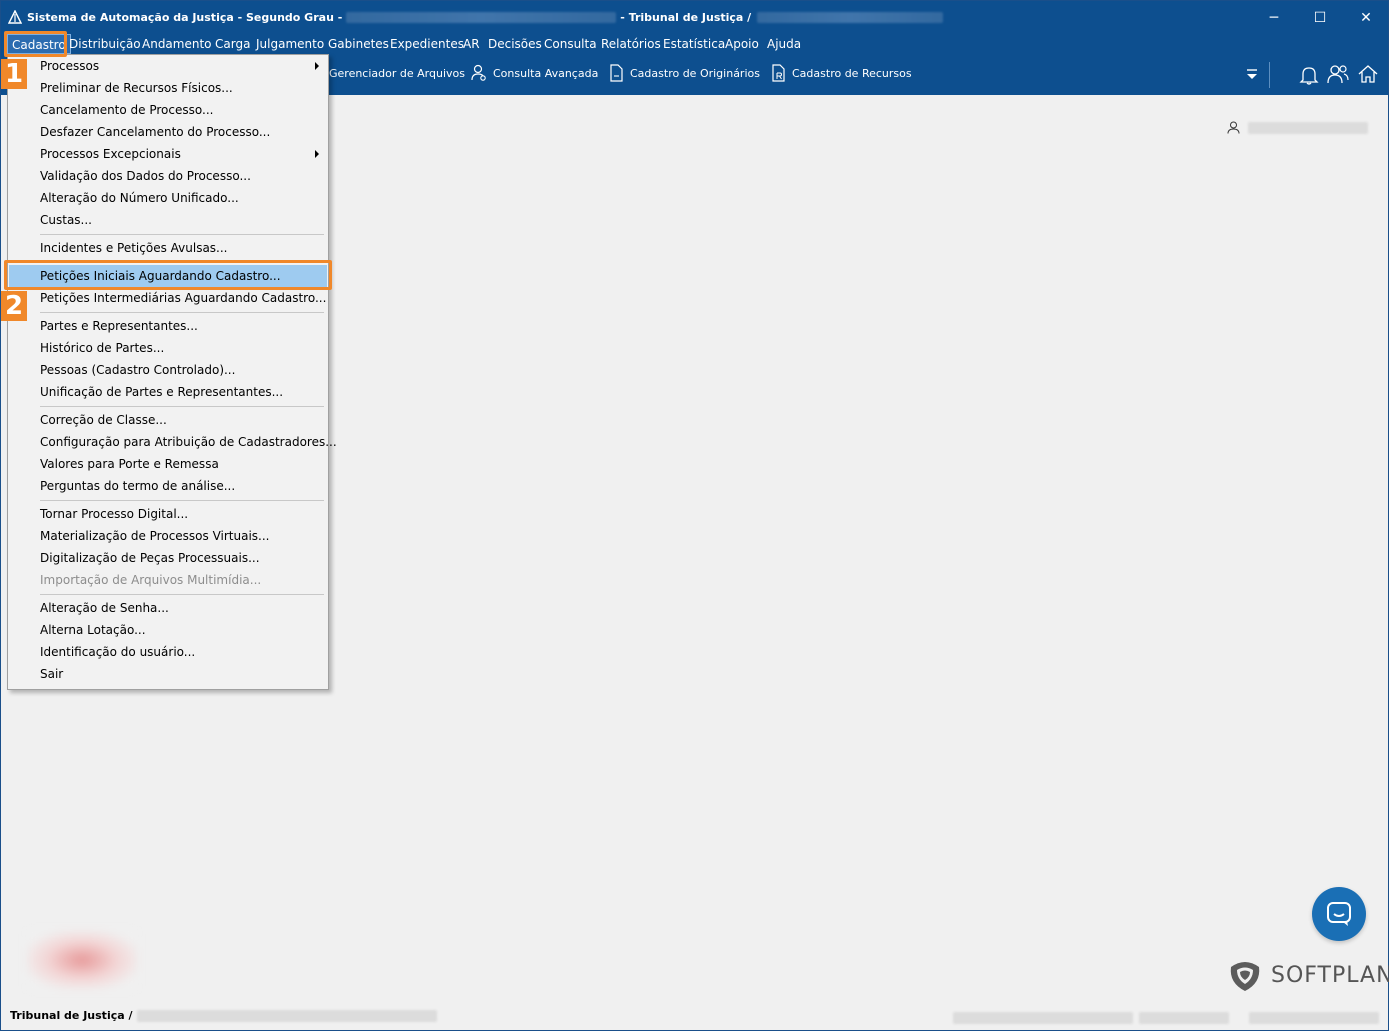  I want to click on menu-ar: AR, so click(471, 44).